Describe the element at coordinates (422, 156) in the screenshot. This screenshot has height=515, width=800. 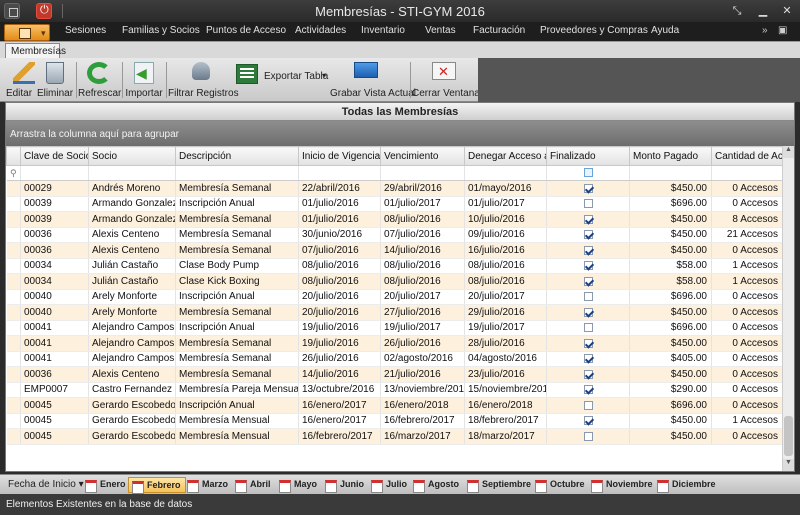
I see `column-header-vencimiento: Vencimiento` at that location.